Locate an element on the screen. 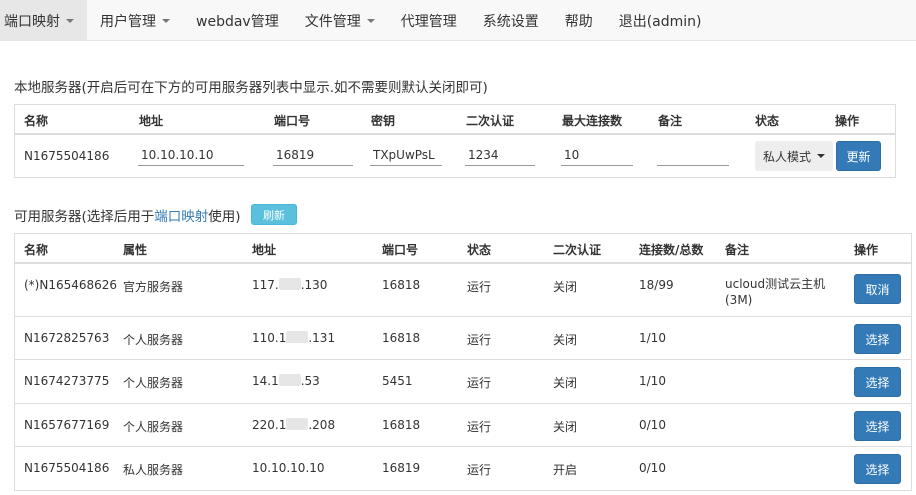 Image resolution: width=916 pixels, height=495 pixels. port-input is located at coordinates (313, 155).